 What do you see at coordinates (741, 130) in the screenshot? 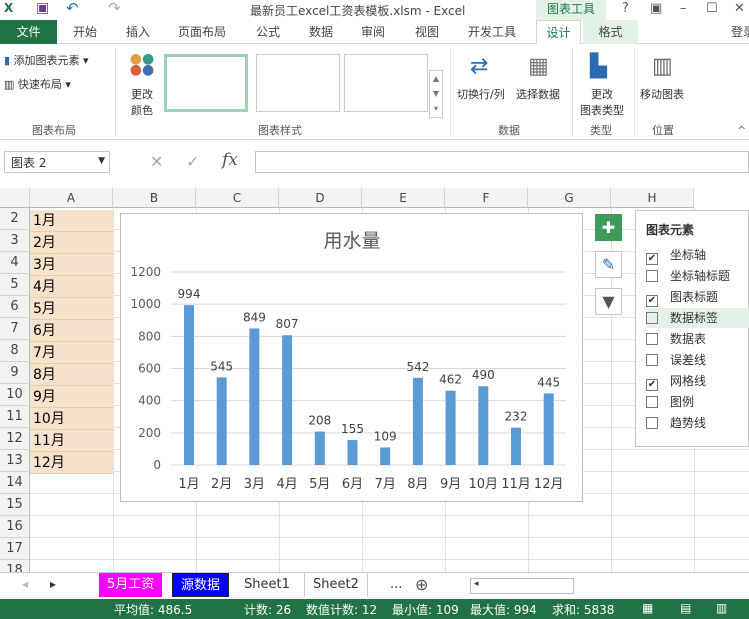
I see `collapse-ribbon-icon: ^` at bounding box center [741, 130].